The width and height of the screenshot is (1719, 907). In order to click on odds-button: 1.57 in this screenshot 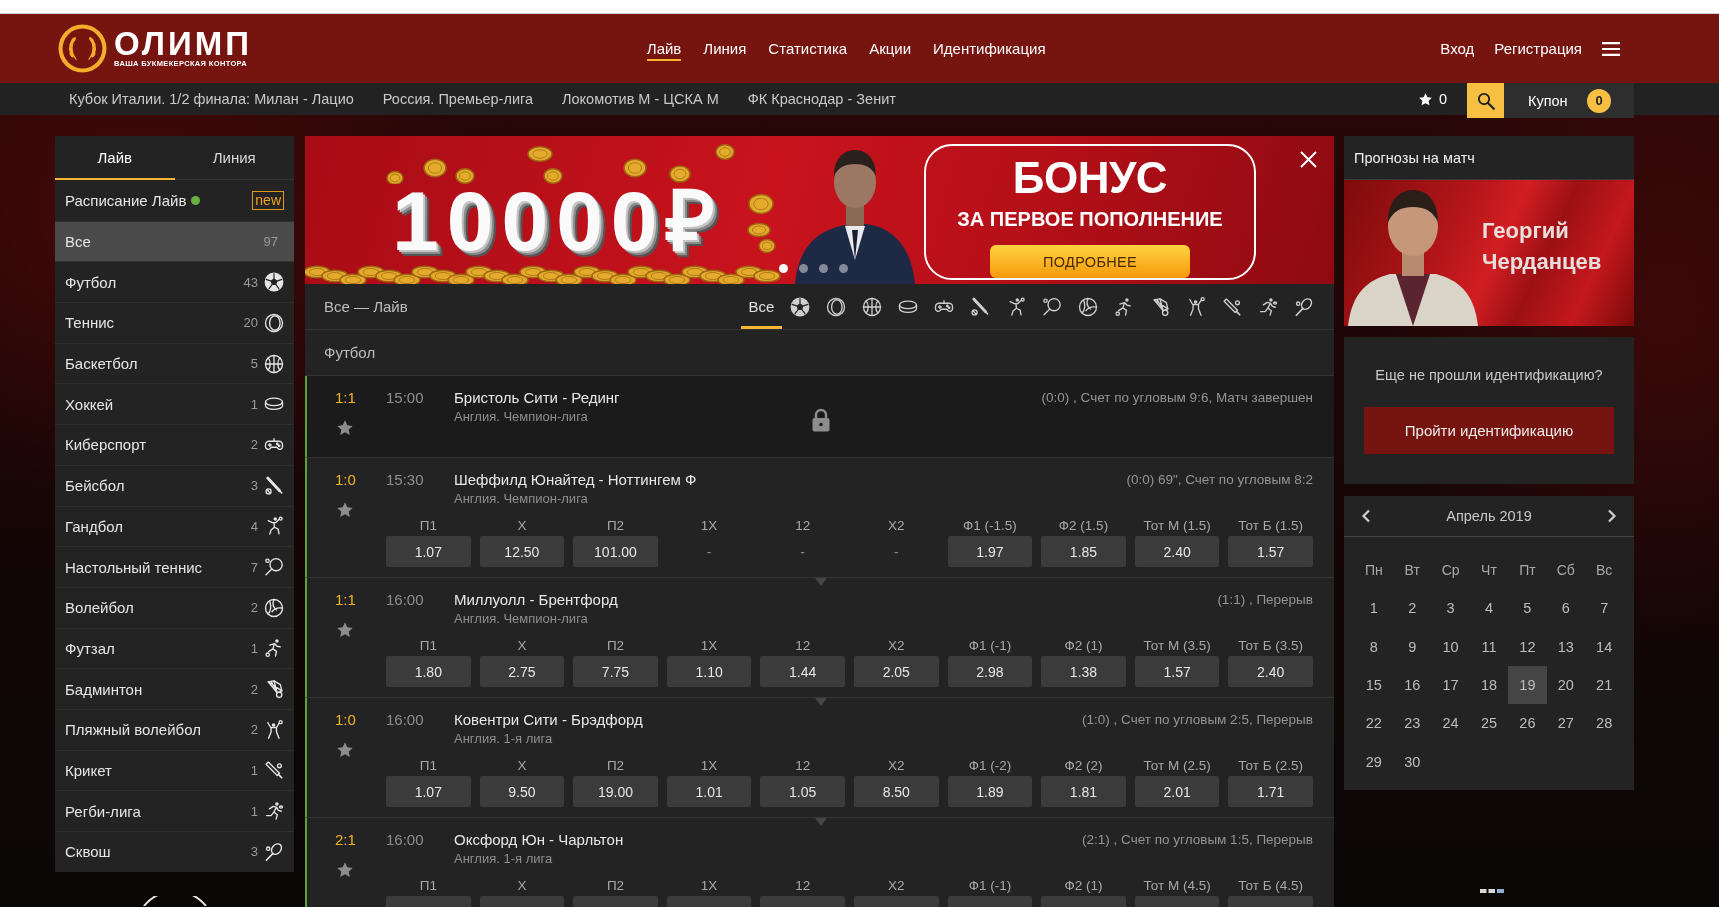, I will do `click(1270, 551)`.